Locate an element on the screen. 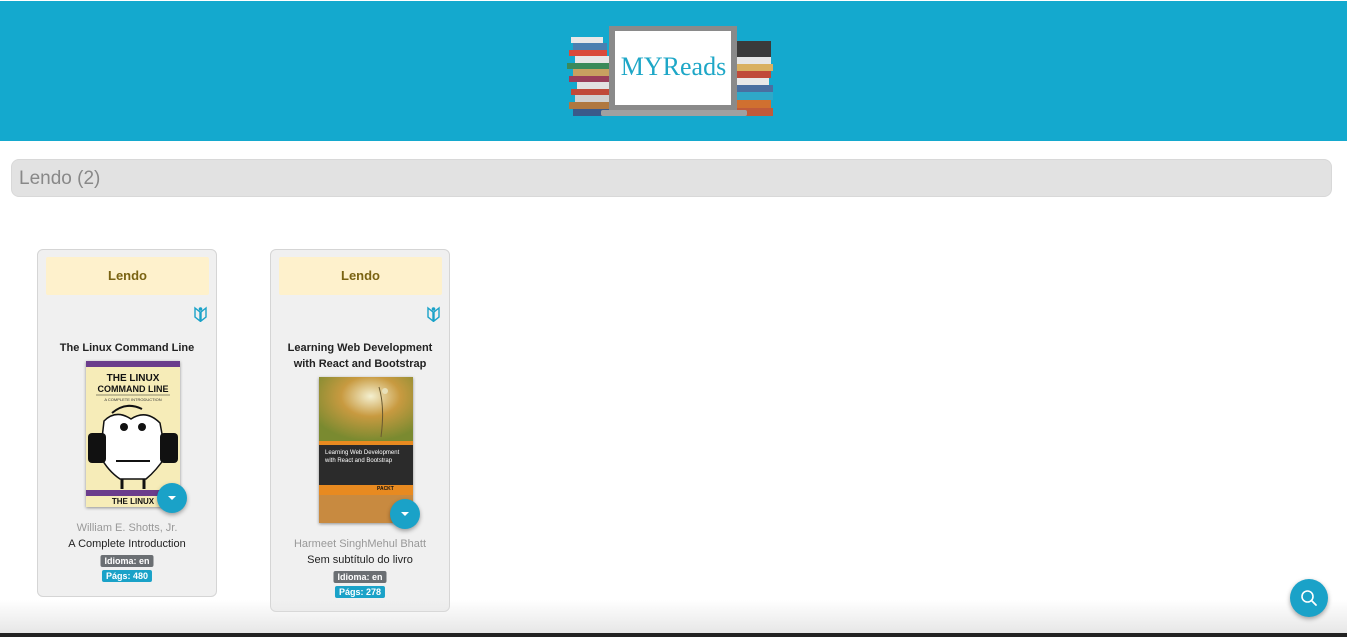  taskbar-edge is located at coordinates (673, 635).